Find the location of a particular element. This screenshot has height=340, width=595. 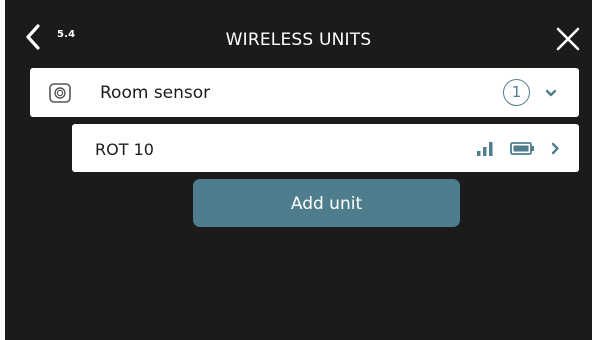

close-button is located at coordinates (568, 39).